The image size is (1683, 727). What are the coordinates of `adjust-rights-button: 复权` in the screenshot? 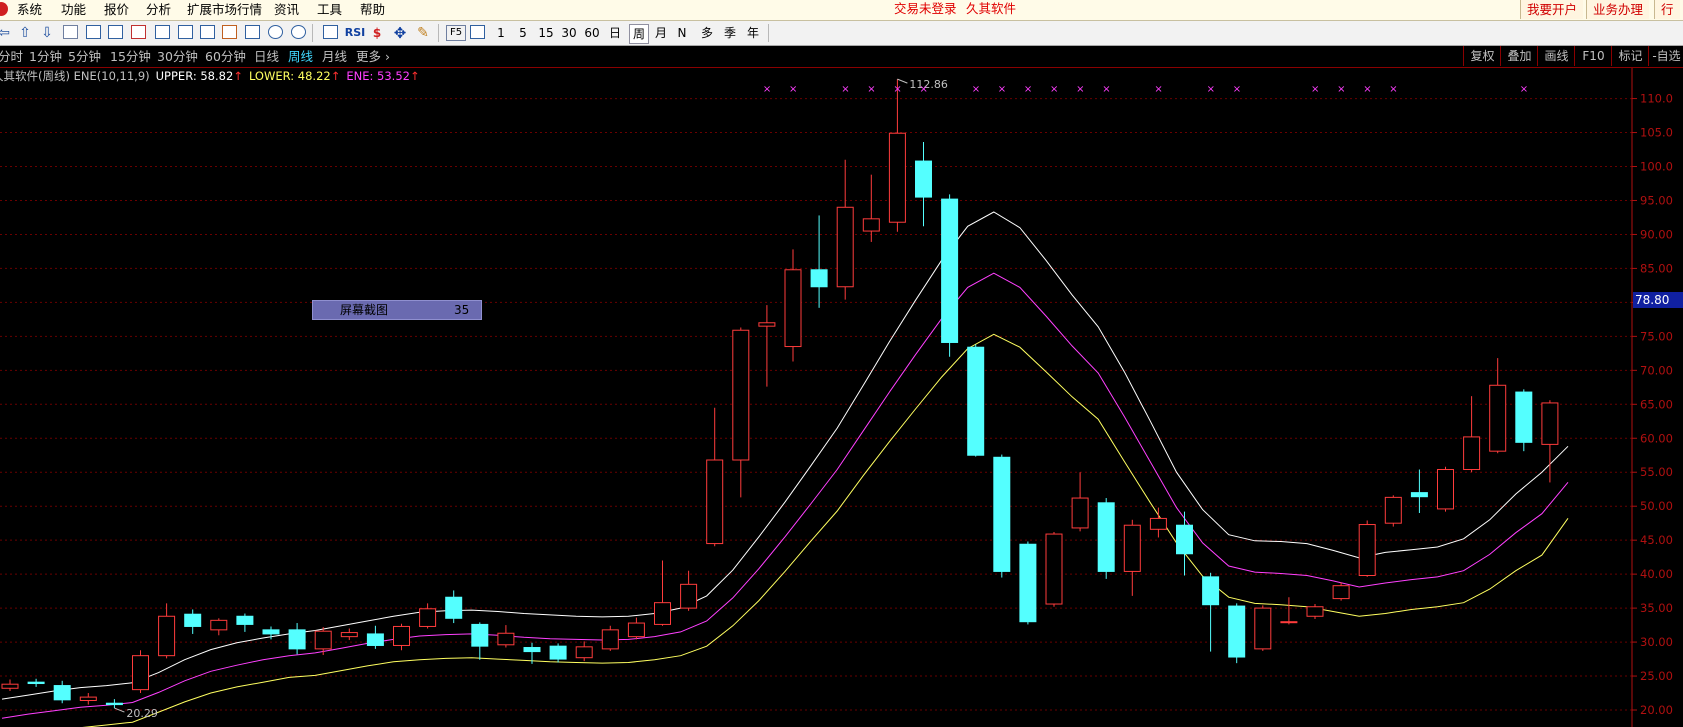 It's located at (1482, 56).